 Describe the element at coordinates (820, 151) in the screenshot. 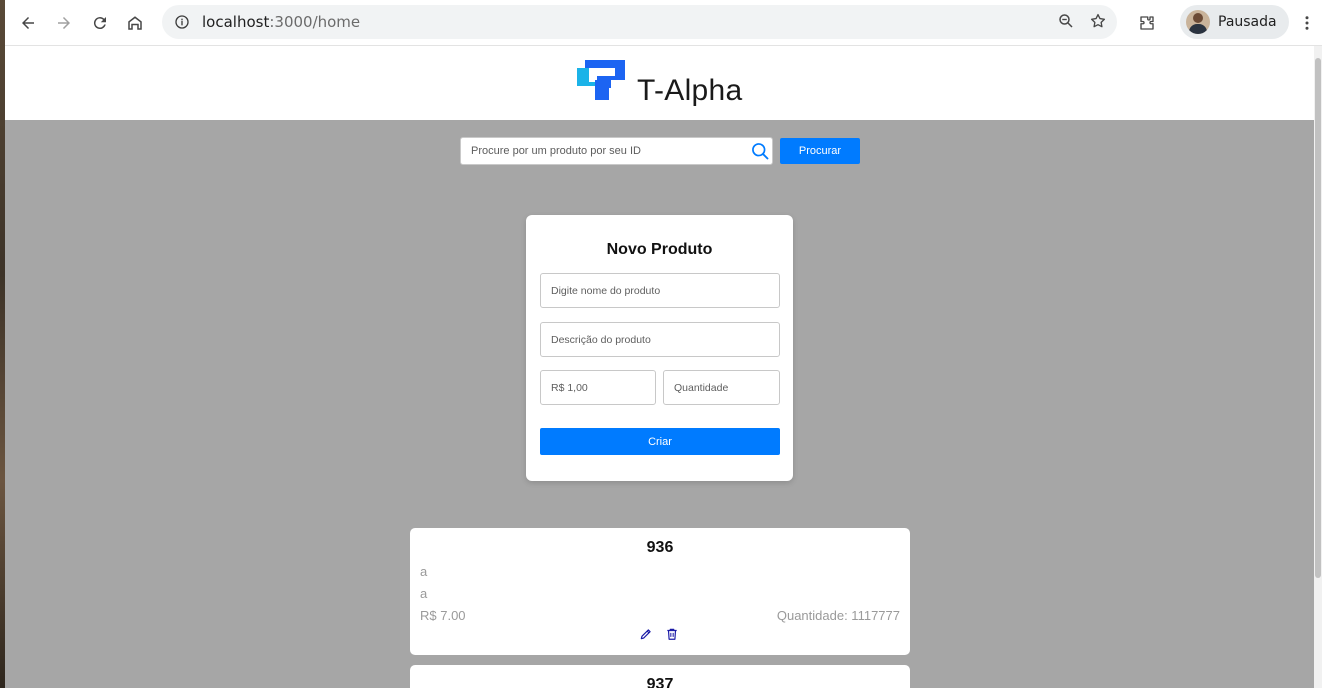

I see `search-button: Procurar` at that location.